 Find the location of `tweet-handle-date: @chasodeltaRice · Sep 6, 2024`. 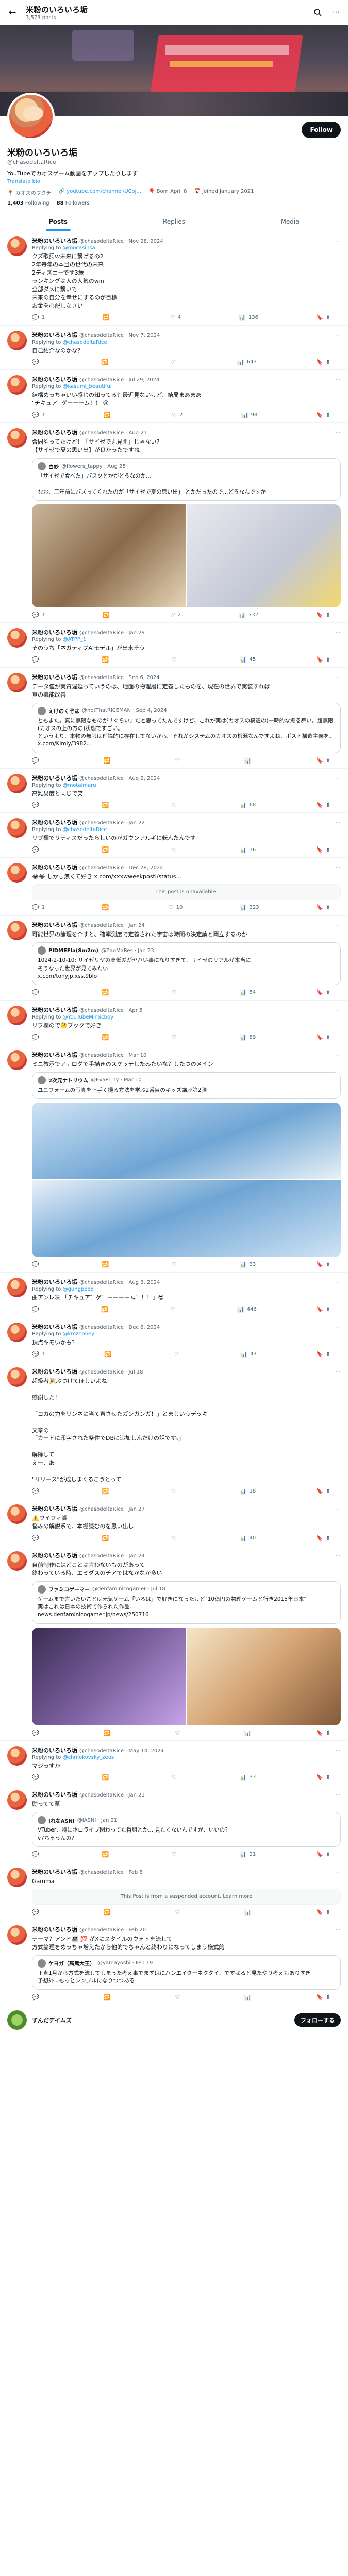

tweet-handle-date: @chasodeltaRice · Sep 6, 2024 is located at coordinates (119, 678).